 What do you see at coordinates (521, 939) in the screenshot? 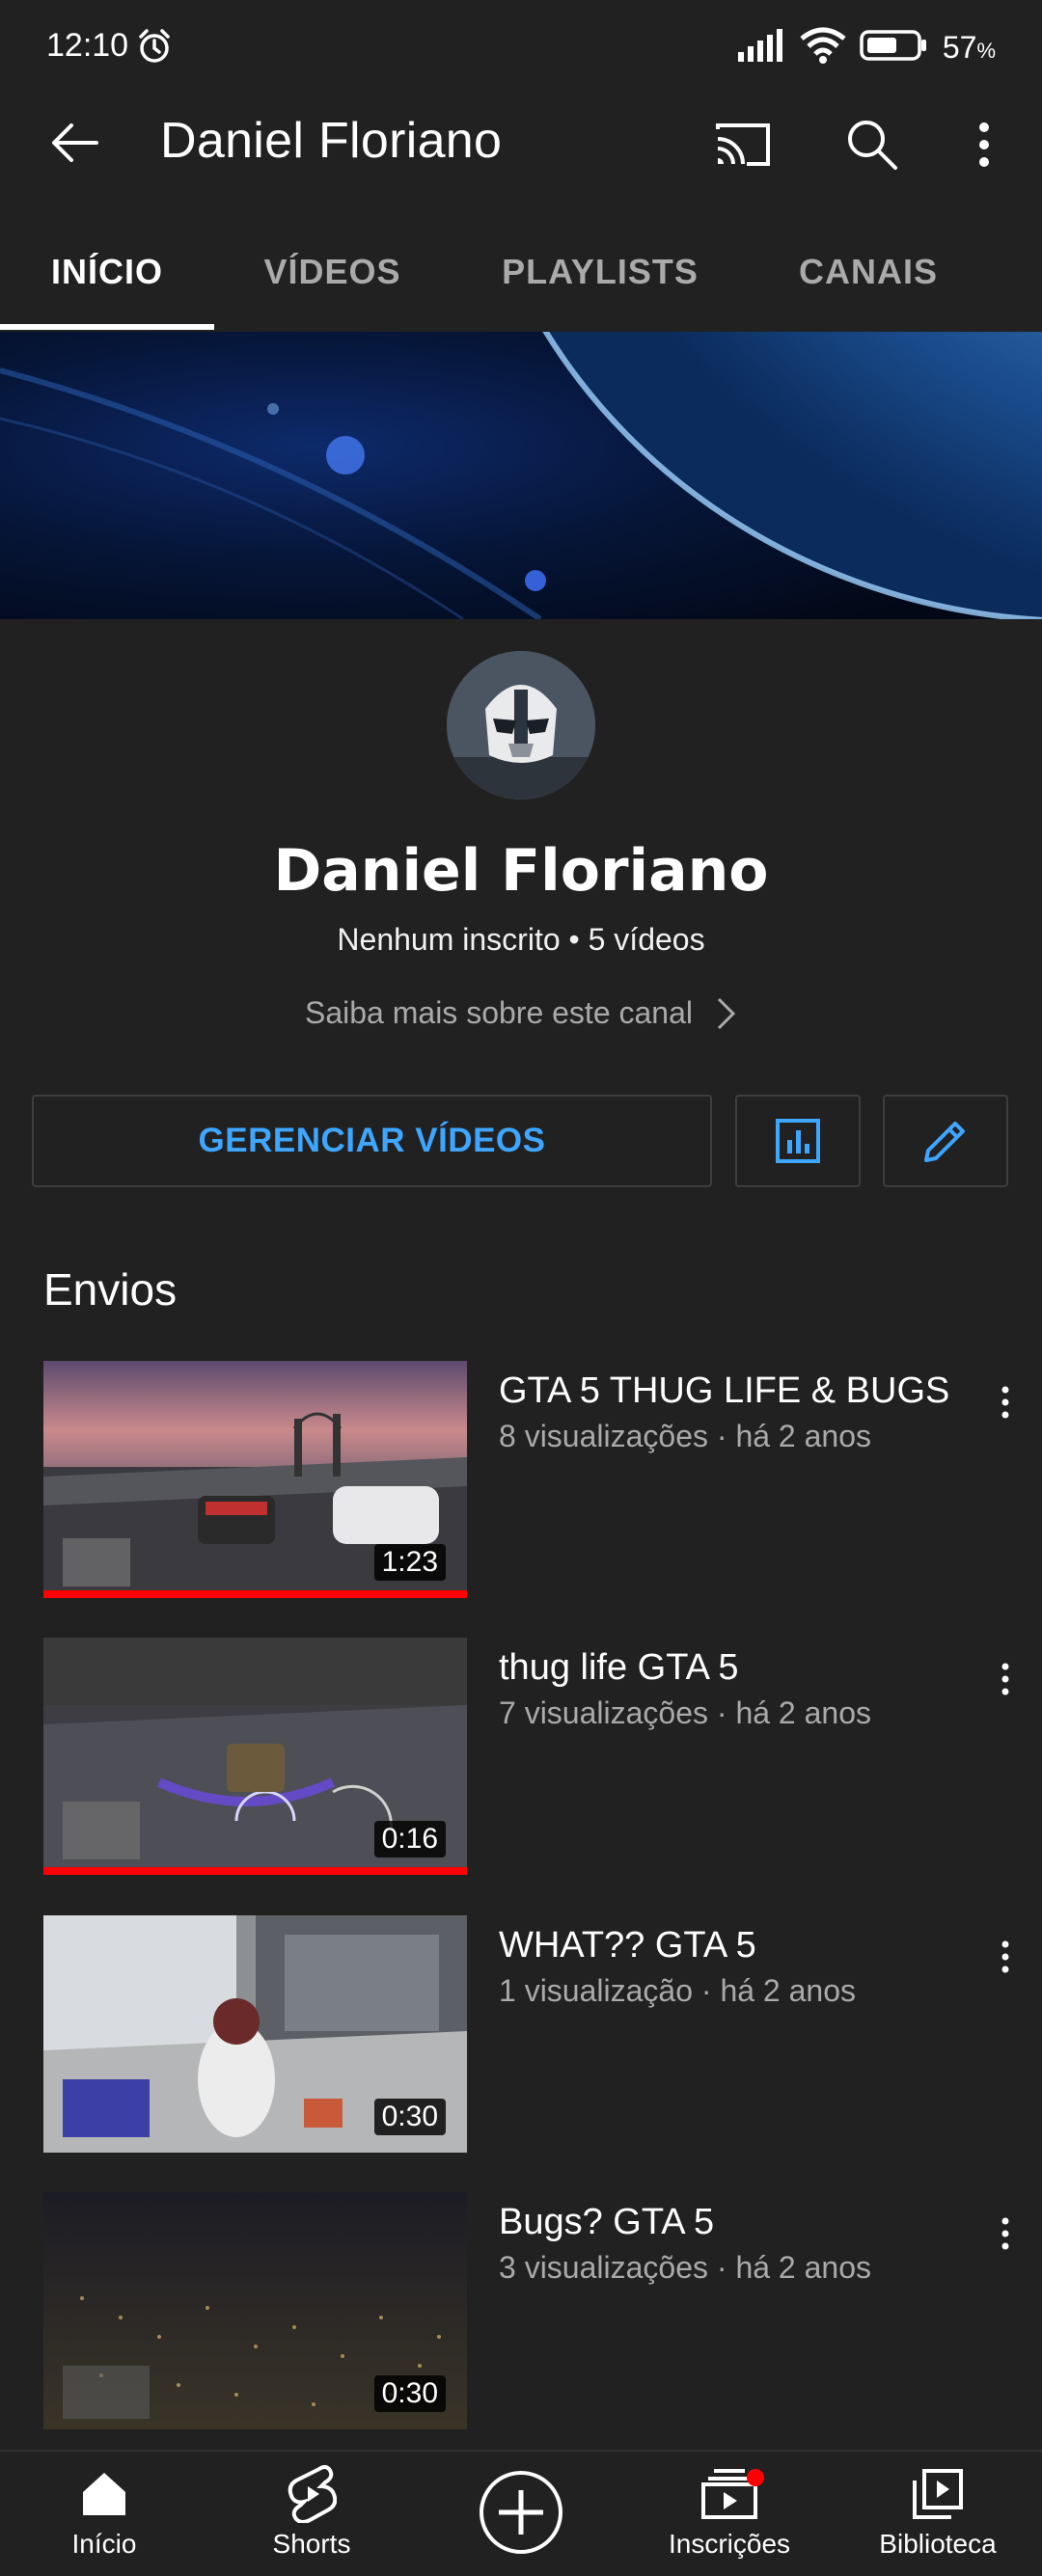
I see `channel-stats: Nenhum inscrito • 5 vídeos` at bounding box center [521, 939].